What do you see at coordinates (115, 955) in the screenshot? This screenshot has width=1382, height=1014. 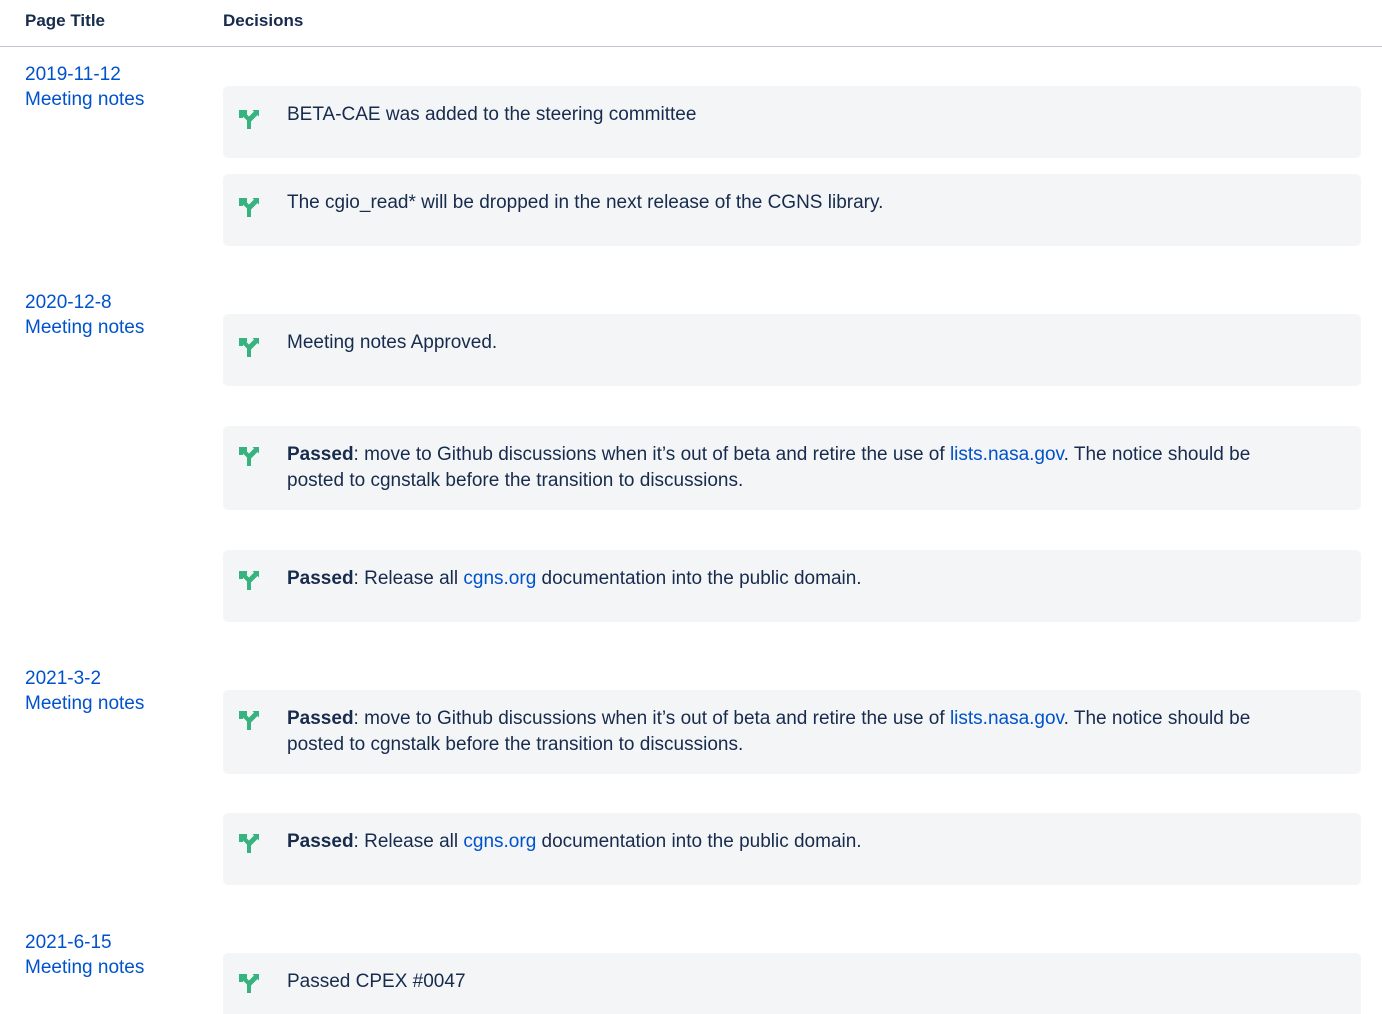 I see `page-link-2021-6-15: 2021-6-15 Meeting notes` at bounding box center [115, 955].